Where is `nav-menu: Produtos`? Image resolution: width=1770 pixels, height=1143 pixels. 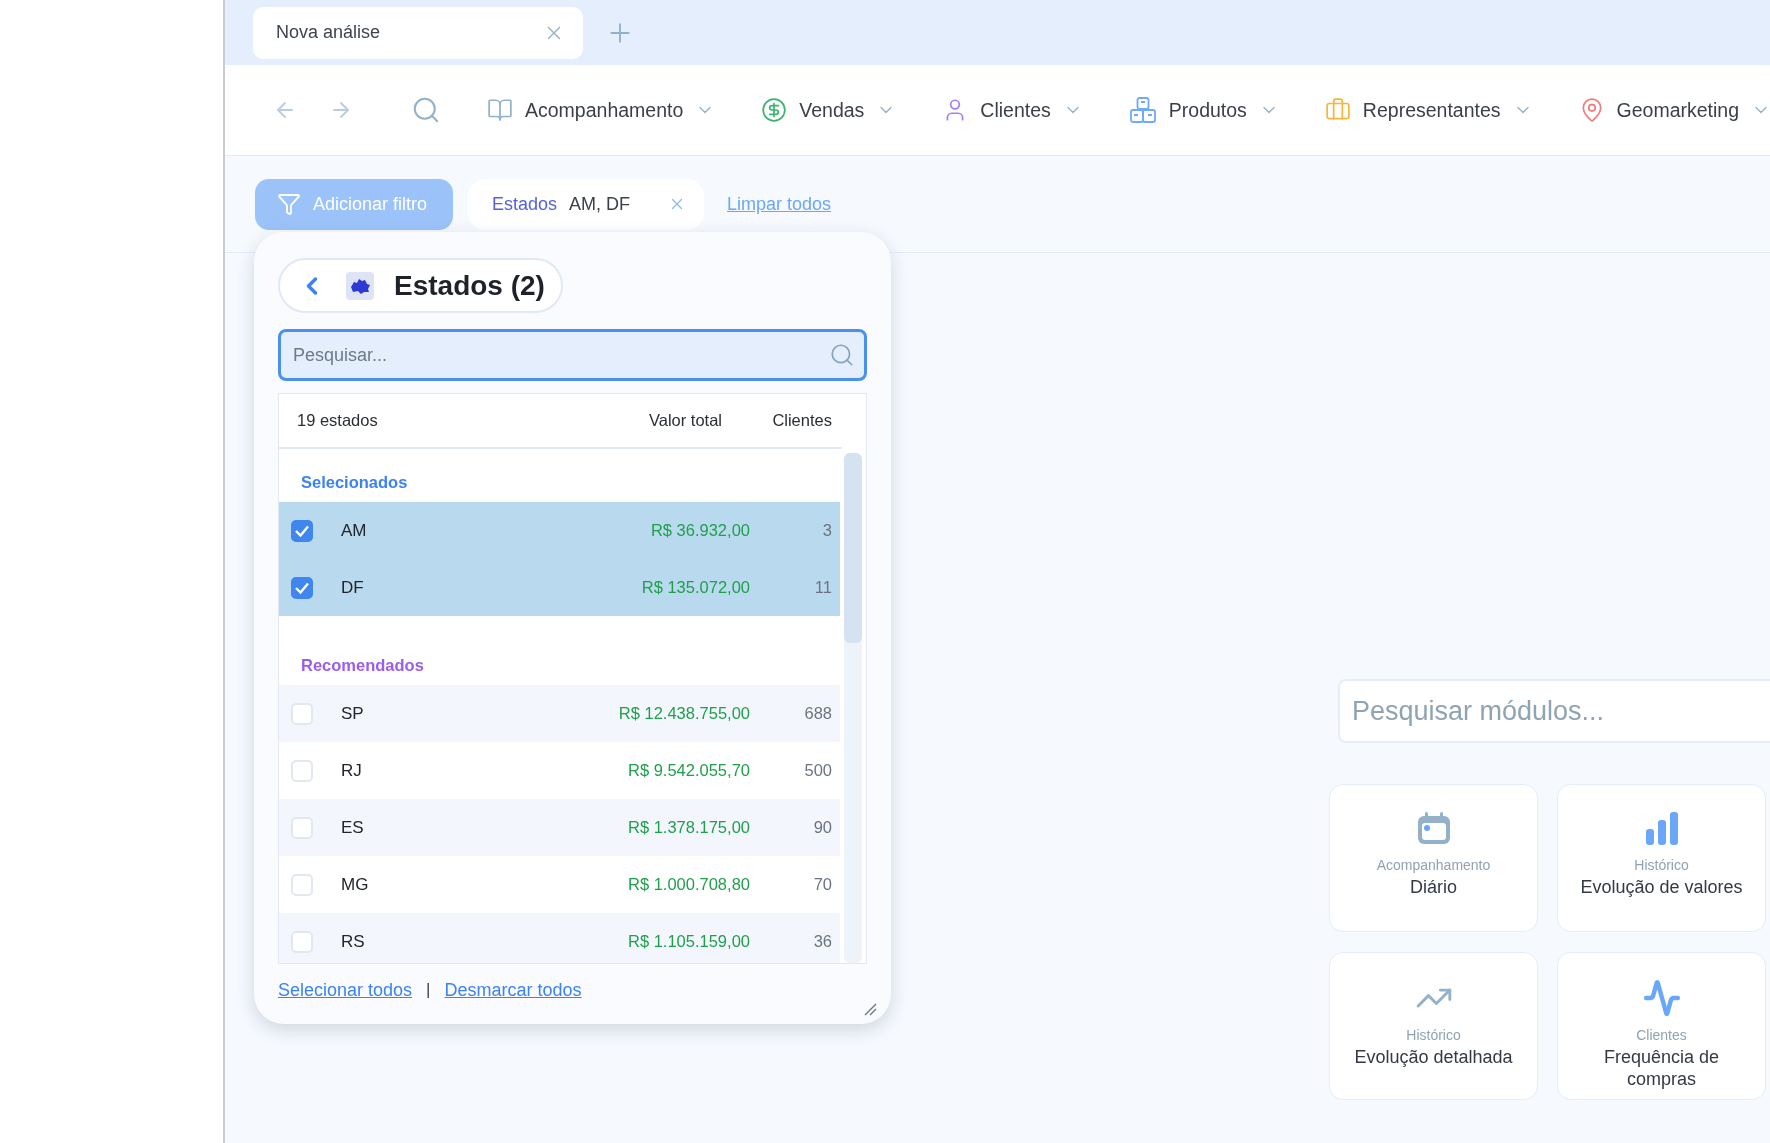 nav-menu: Produtos is located at coordinates (1203, 110).